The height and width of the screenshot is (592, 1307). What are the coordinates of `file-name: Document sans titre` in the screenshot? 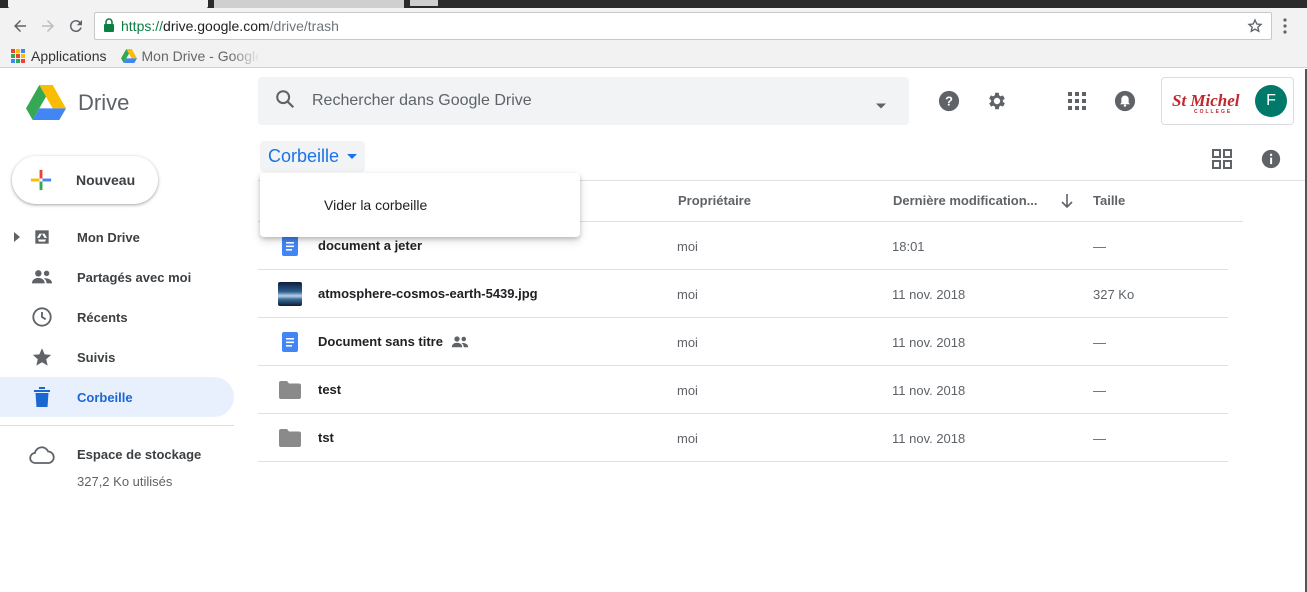 It's located at (393, 341).